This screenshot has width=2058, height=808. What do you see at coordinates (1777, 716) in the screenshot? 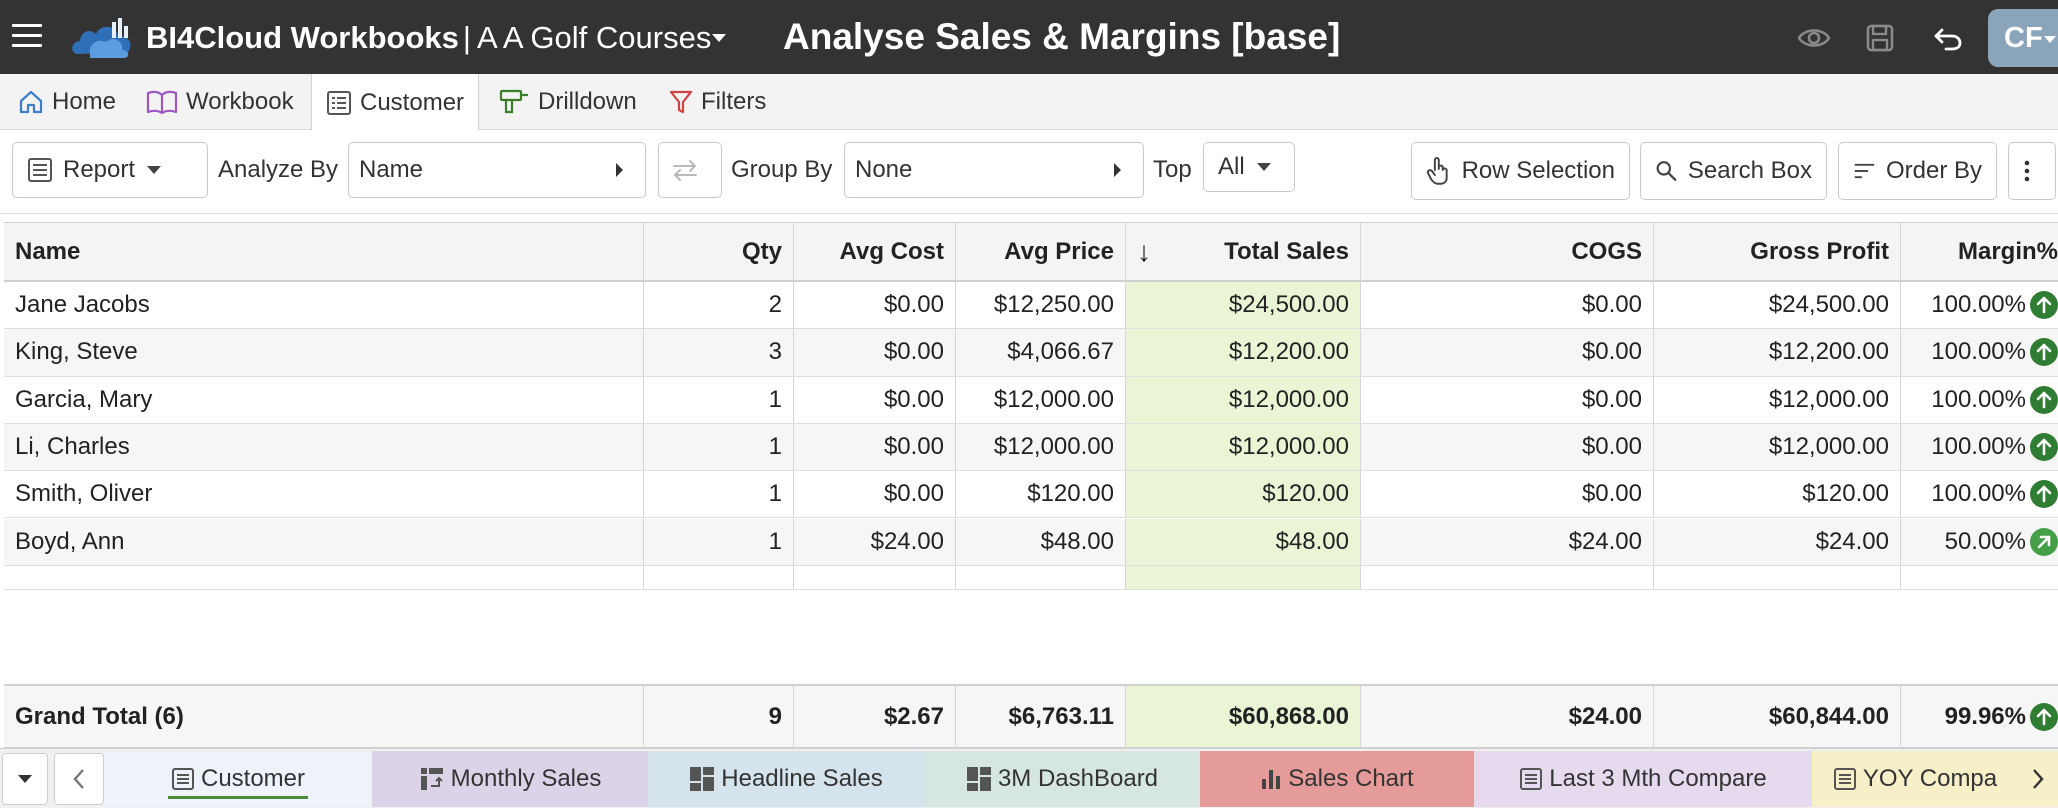
I see `total-gross-profit: $60,844.00` at bounding box center [1777, 716].